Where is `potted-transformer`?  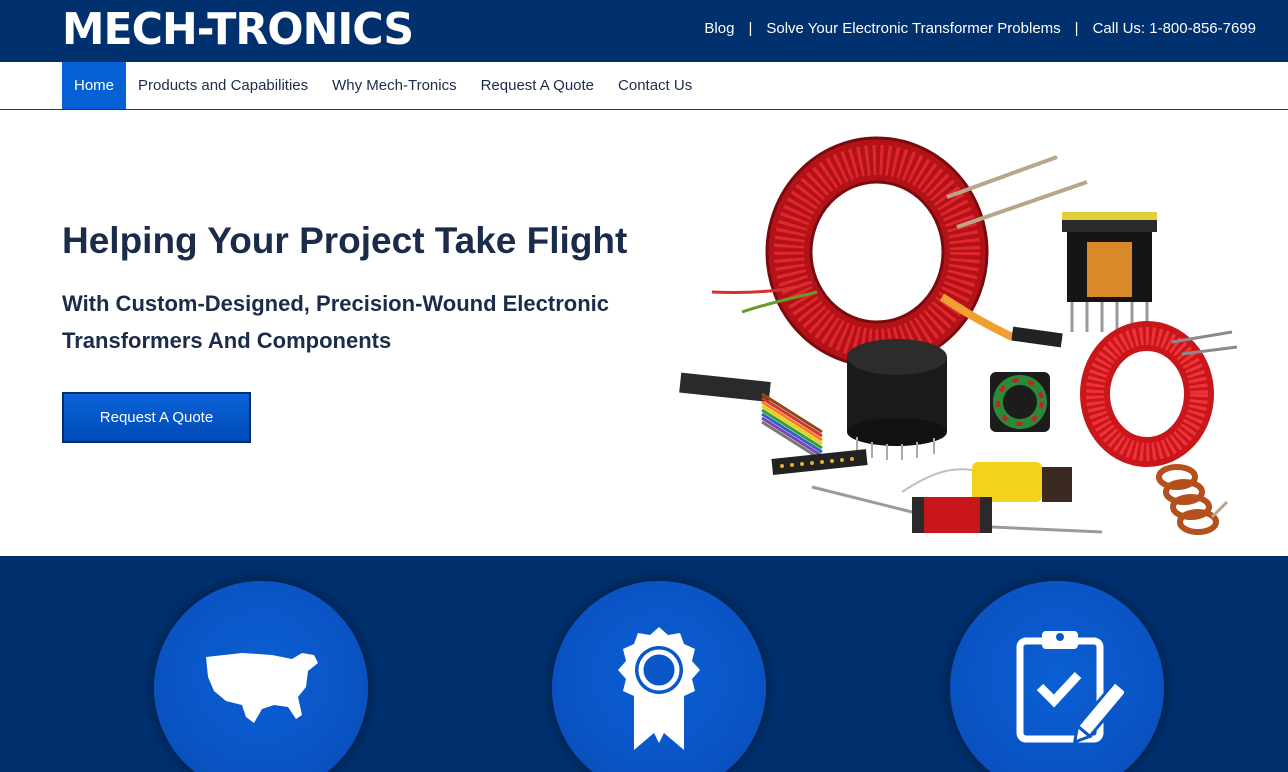
potted-transformer is located at coordinates (897, 399).